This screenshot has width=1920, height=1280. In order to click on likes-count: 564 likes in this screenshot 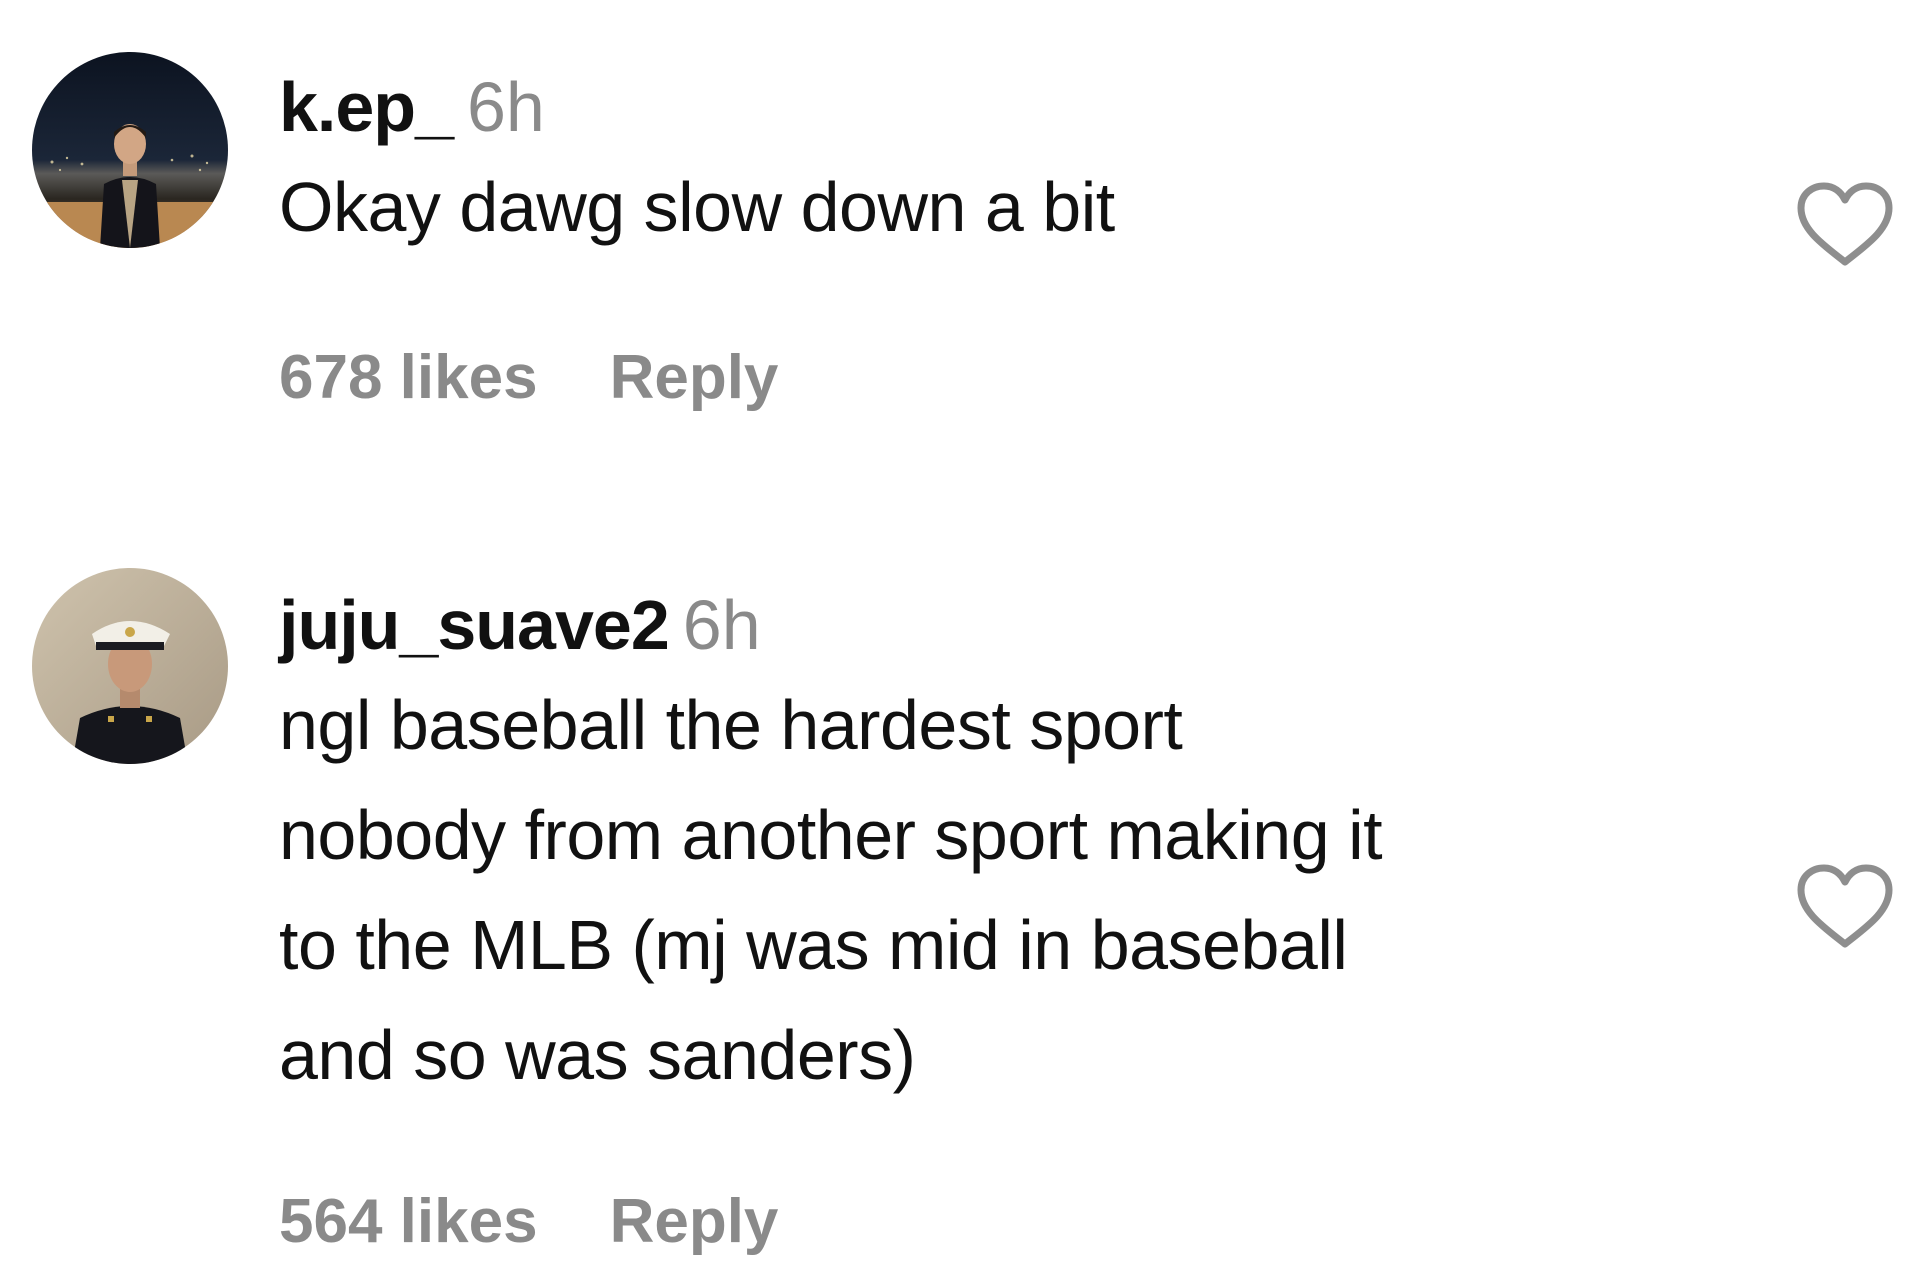, I will do `click(408, 1221)`.